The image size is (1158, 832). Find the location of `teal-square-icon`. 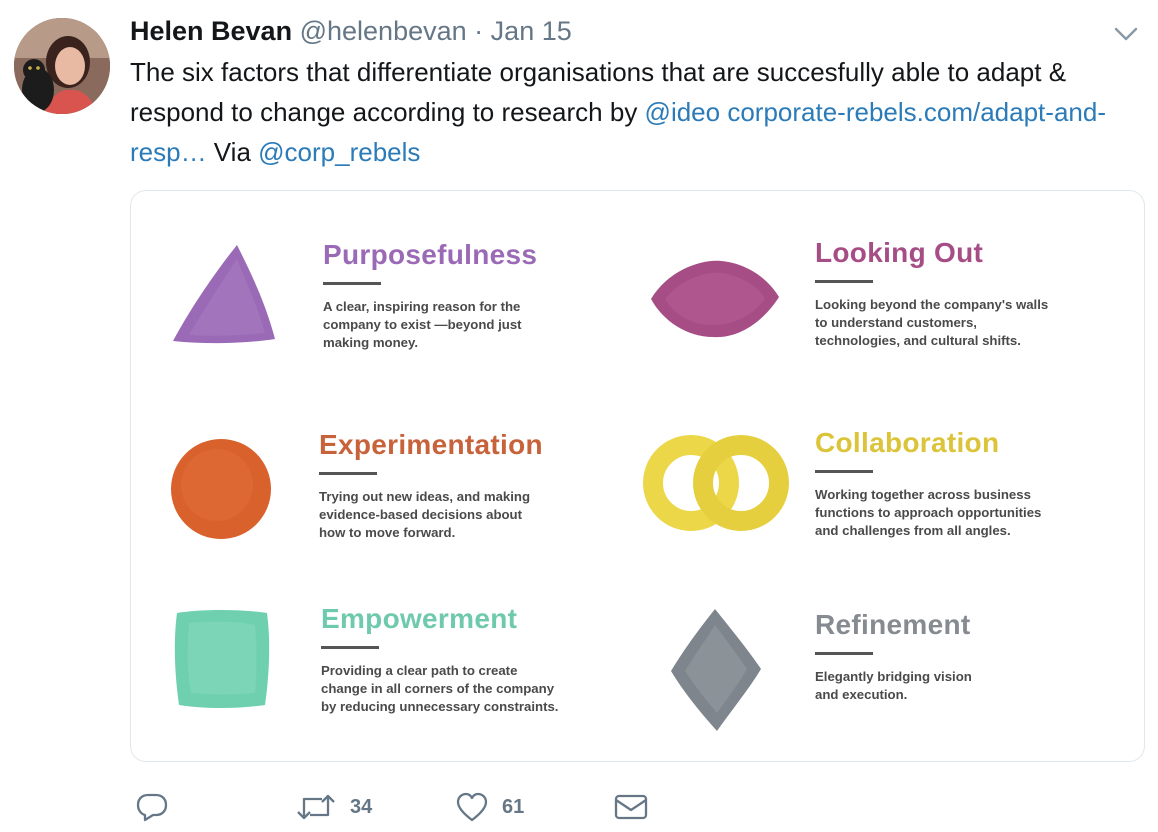

teal-square-icon is located at coordinates (222, 659).